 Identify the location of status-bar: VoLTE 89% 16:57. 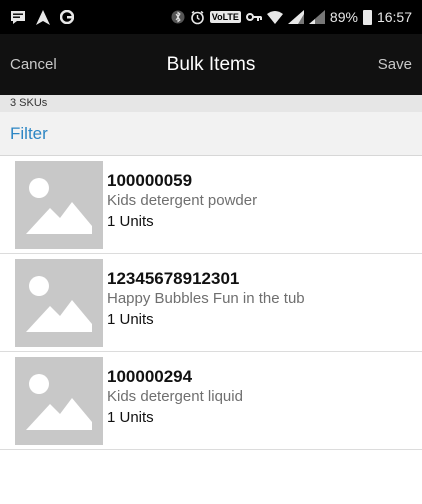
(211, 17).